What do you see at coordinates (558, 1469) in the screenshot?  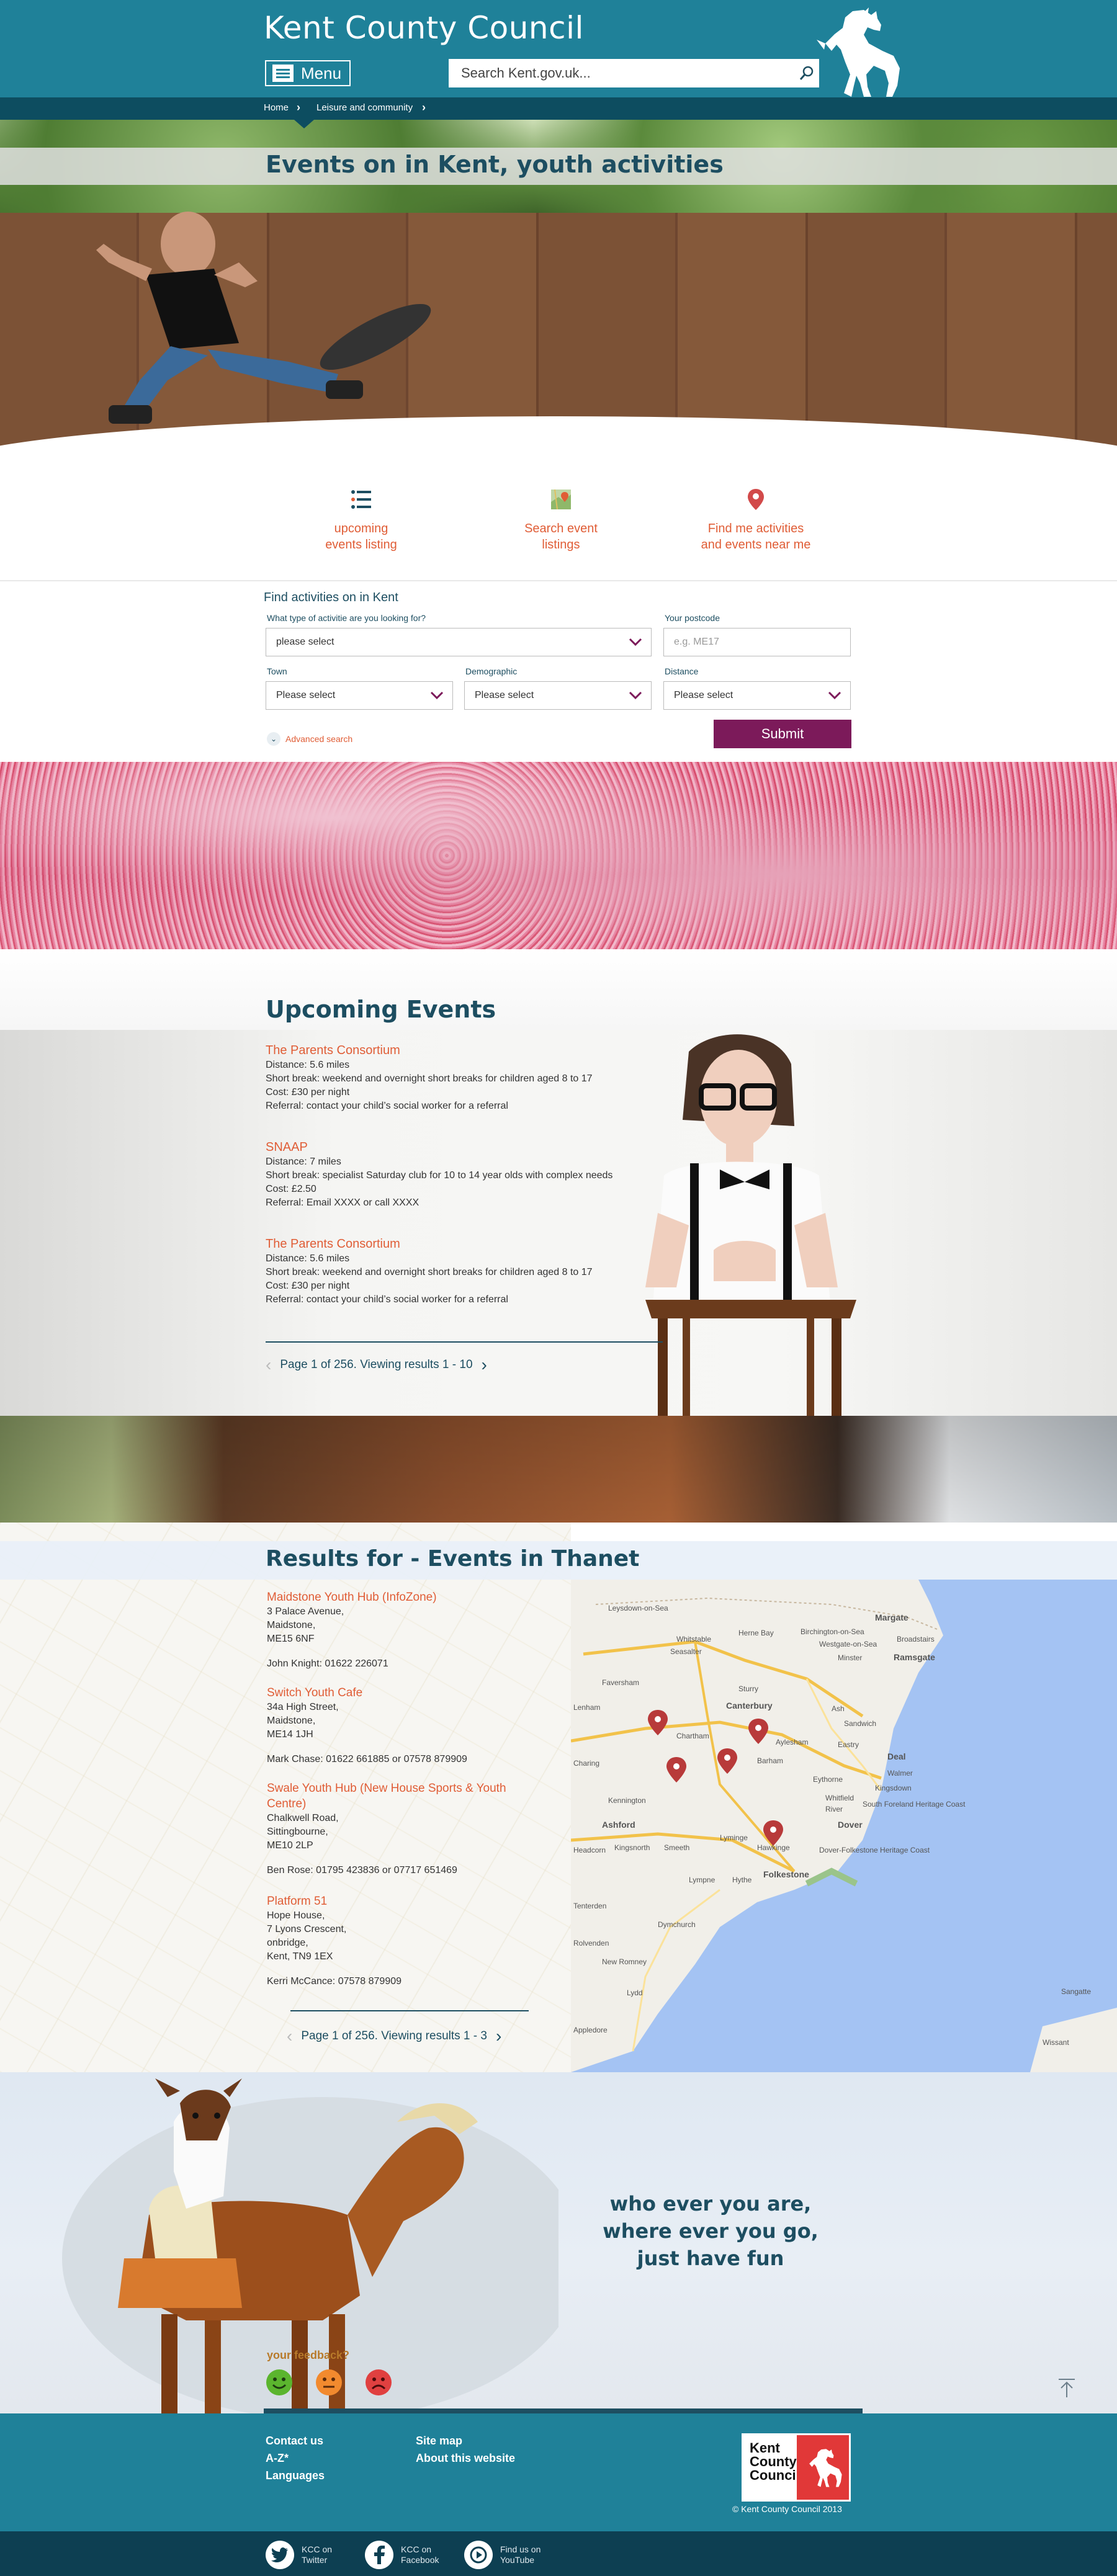 I see `horse-banner-overlay` at bounding box center [558, 1469].